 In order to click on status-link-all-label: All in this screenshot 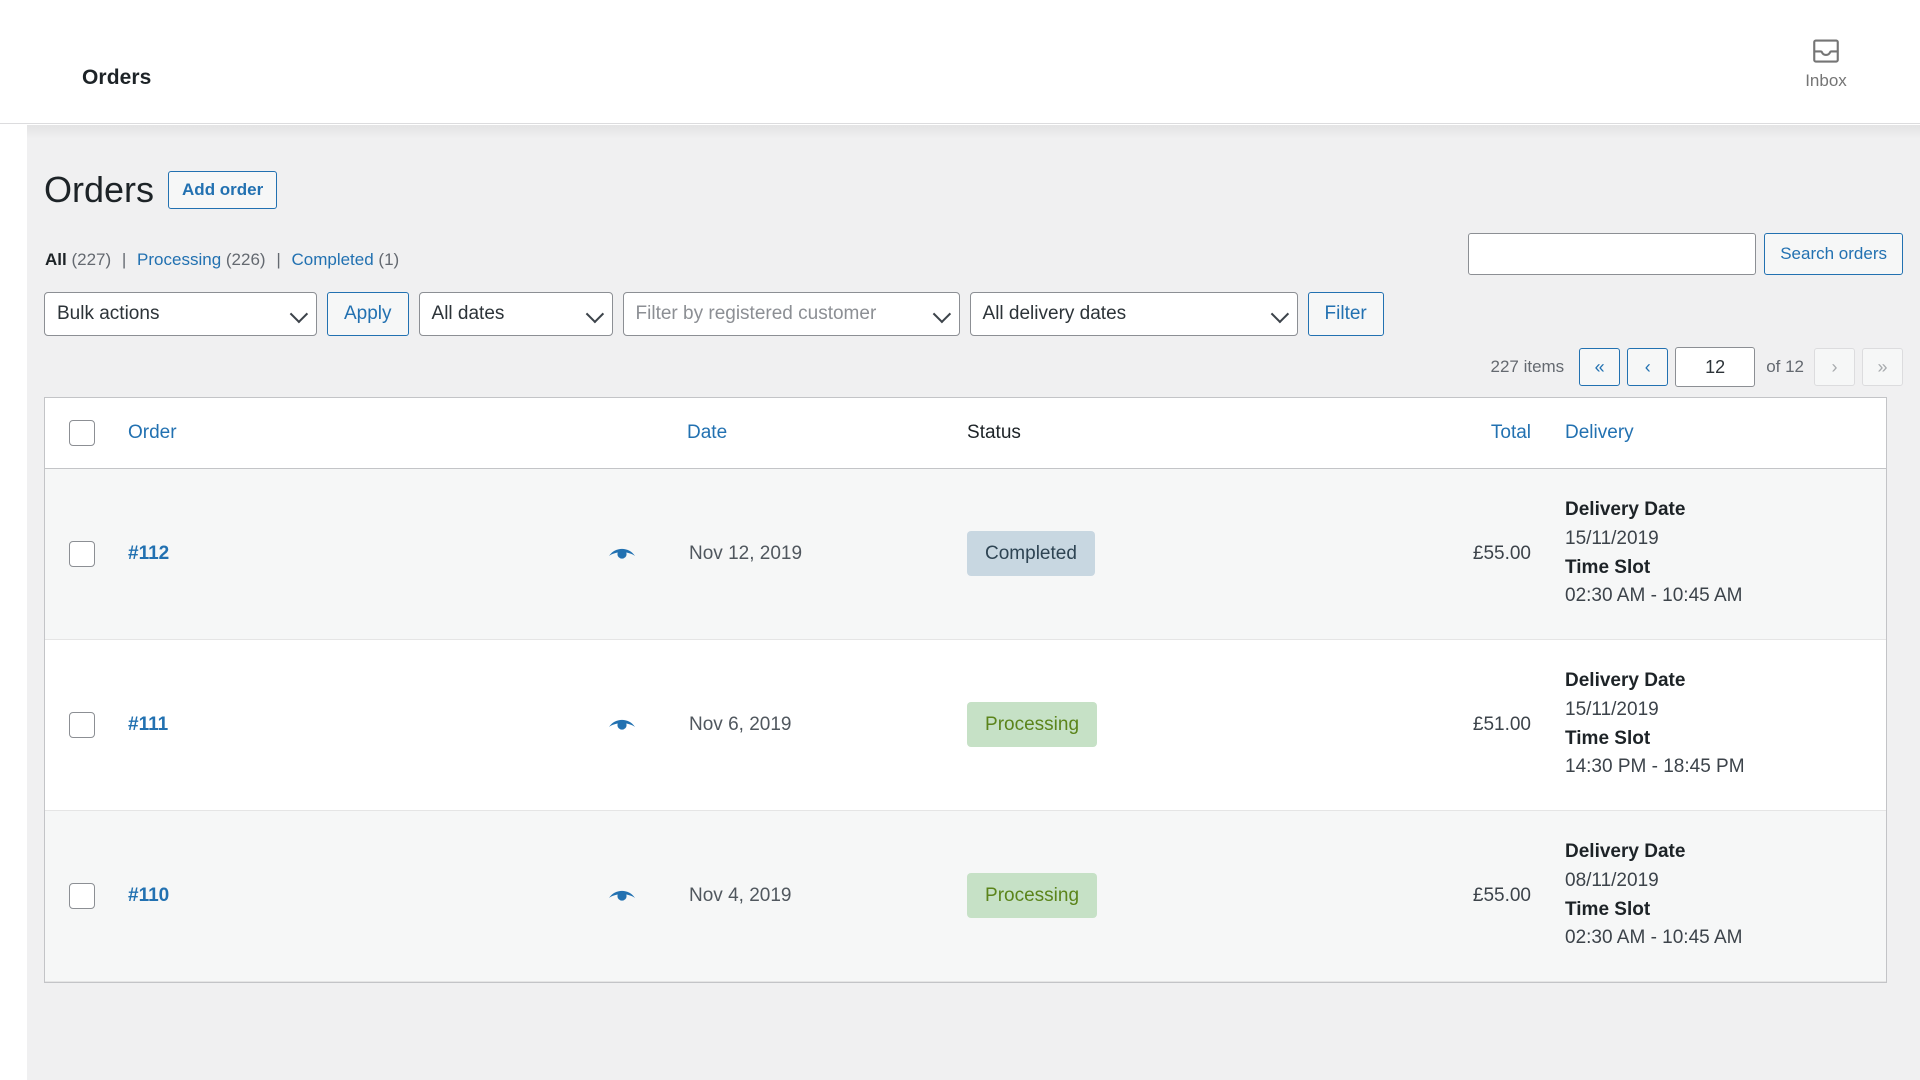, I will do `click(56, 259)`.